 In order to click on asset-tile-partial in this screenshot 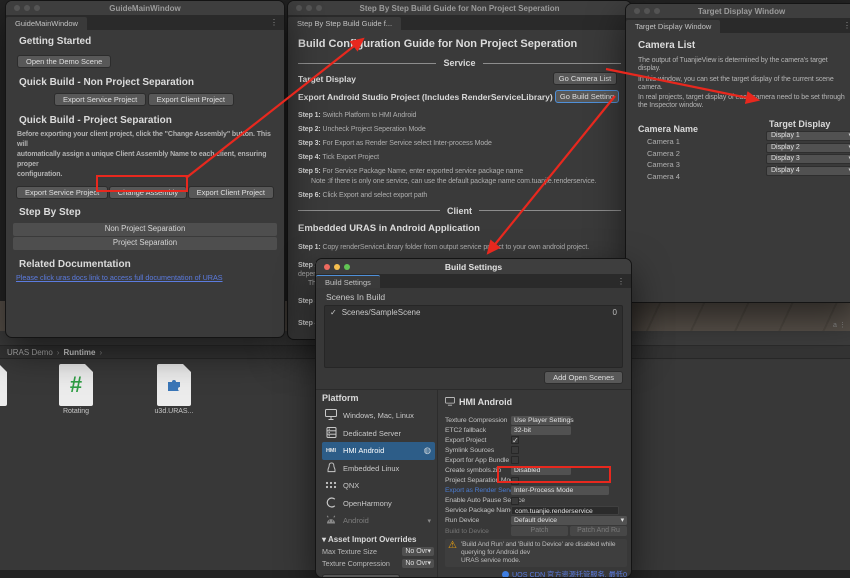, I will do `click(9, 385)`.